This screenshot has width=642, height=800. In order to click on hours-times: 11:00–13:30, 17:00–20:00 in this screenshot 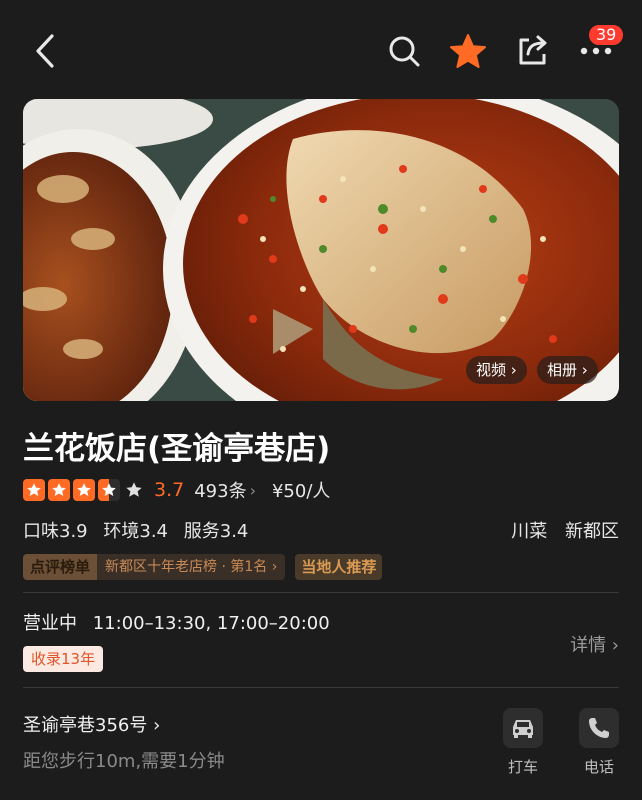, I will do `click(211, 623)`.